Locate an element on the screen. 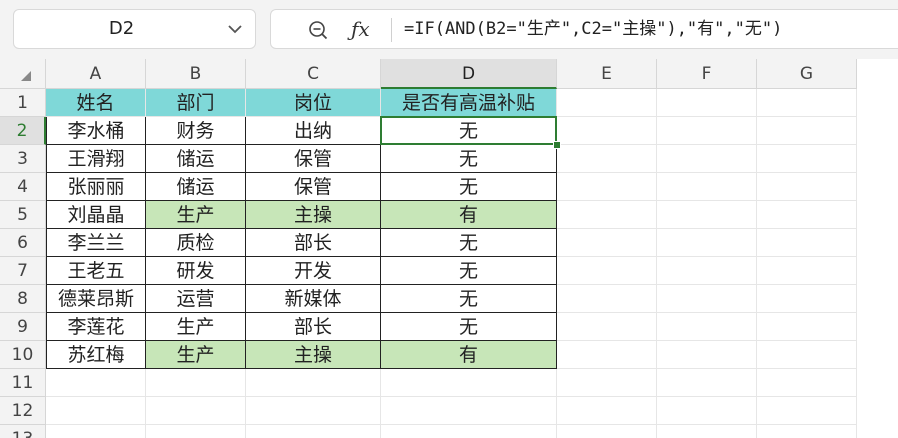 Image resolution: width=898 pixels, height=438 pixels. table-cell: 新媒体 is located at coordinates (313, 299).